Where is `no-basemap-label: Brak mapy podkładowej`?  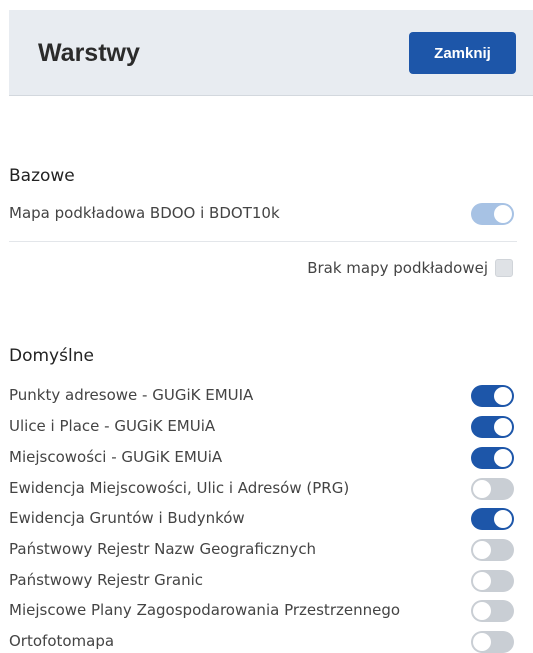 no-basemap-label: Brak mapy podkładowej is located at coordinates (397, 268).